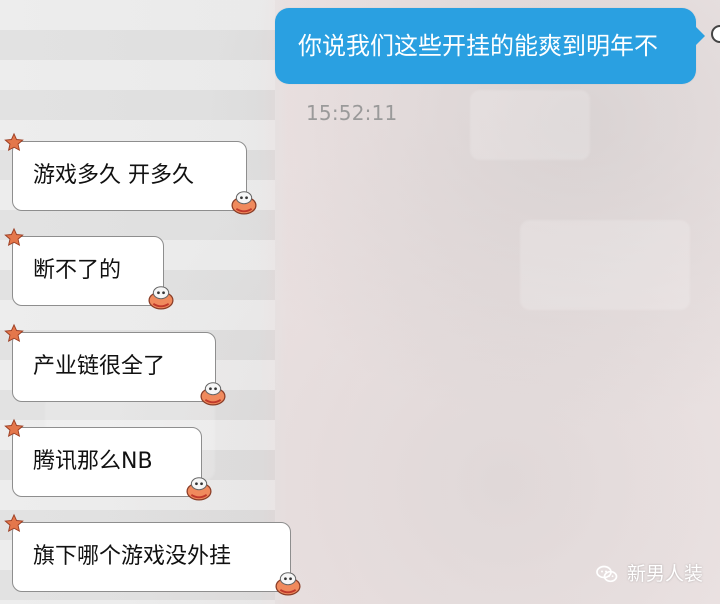 Image resolution: width=720 pixels, height=604 pixels. Describe the element at coordinates (478, 46) in the screenshot. I see `outgoing-message-text: 你说我们这些开挂的能爽到明年不` at that location.